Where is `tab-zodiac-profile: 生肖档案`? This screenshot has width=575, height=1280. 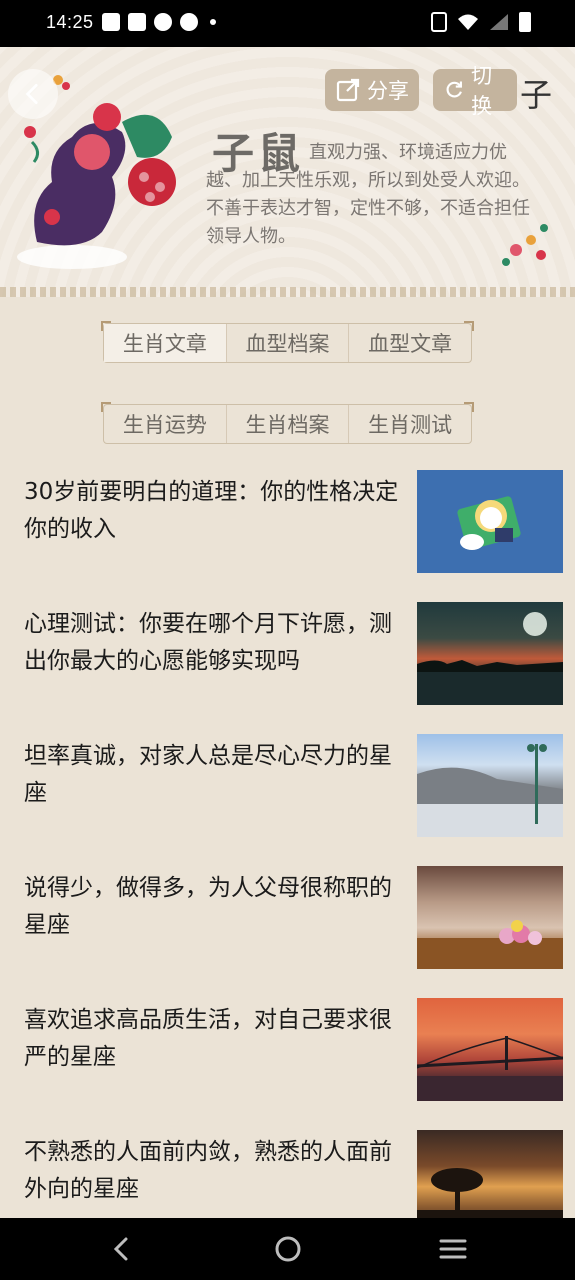 tab-zodiac-profile: 生肖档案 is located at coordinates (288, 424).